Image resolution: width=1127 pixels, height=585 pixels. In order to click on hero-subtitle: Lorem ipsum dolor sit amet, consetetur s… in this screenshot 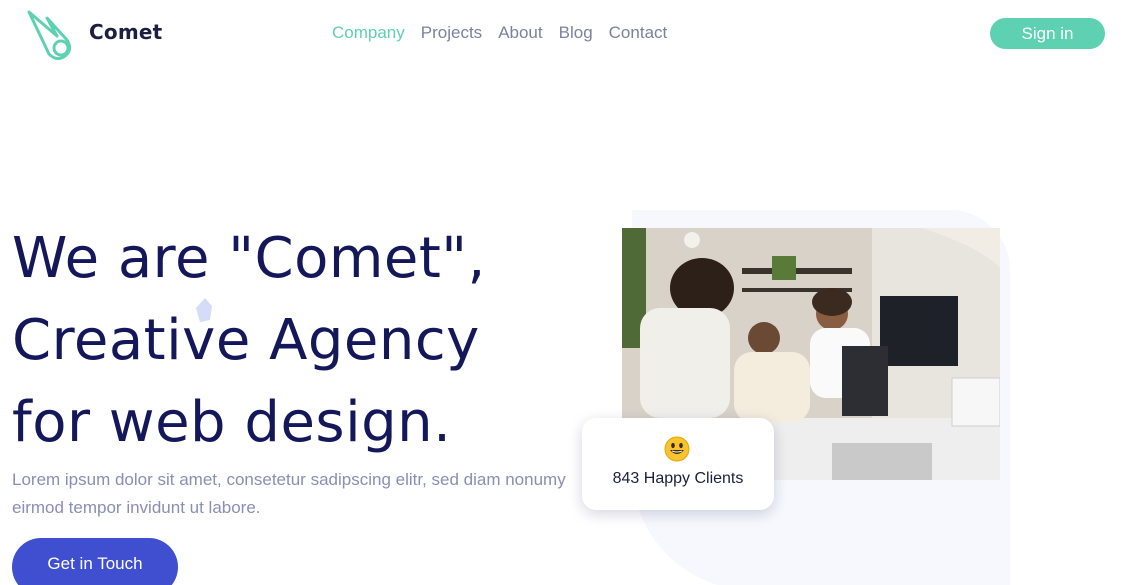, I will do `click(289, 493)`.